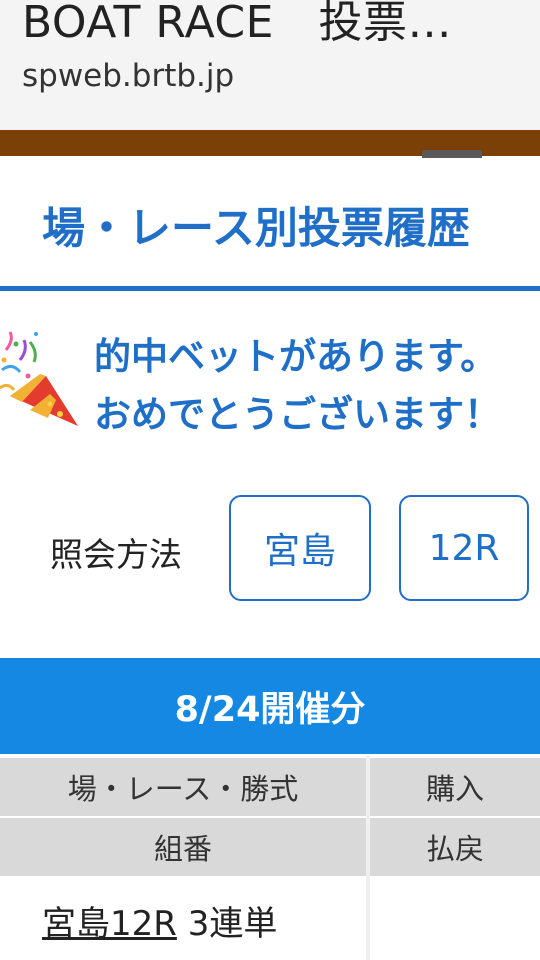 This screenshot has width=540, height=960. What do you see at coordinates (464, 548) in the screenshot?
I see `race-select-button: 12R` at bounding box center [464, 548].